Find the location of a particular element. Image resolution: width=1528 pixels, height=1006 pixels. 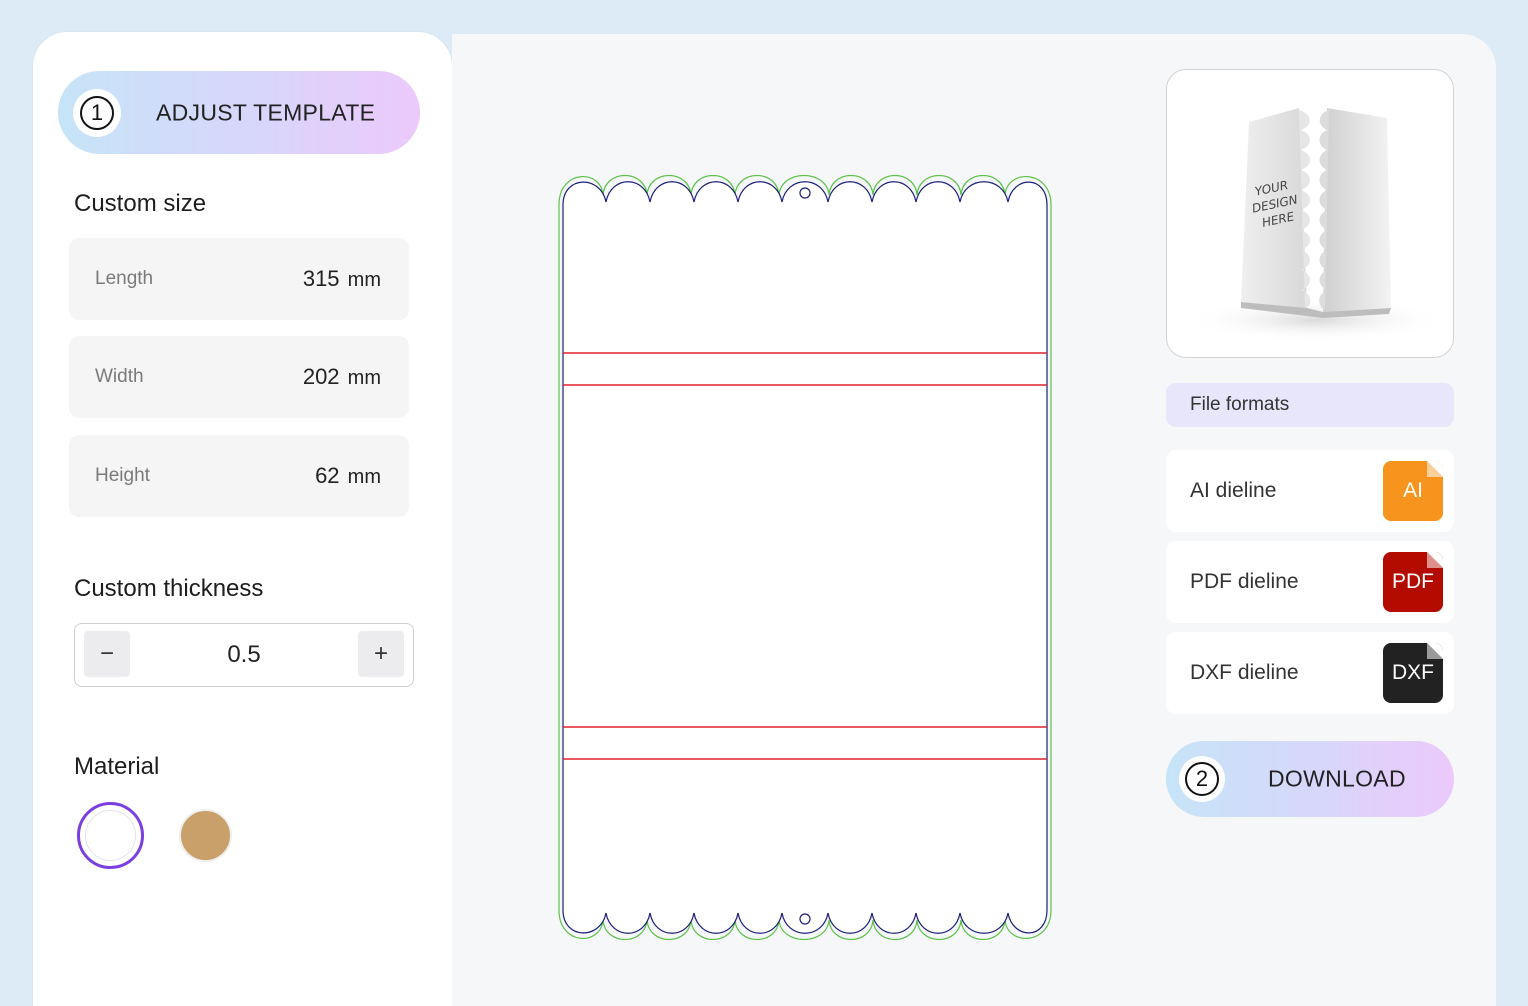

height-value-wrap: 62 mm is located at coordinates (348, 476).